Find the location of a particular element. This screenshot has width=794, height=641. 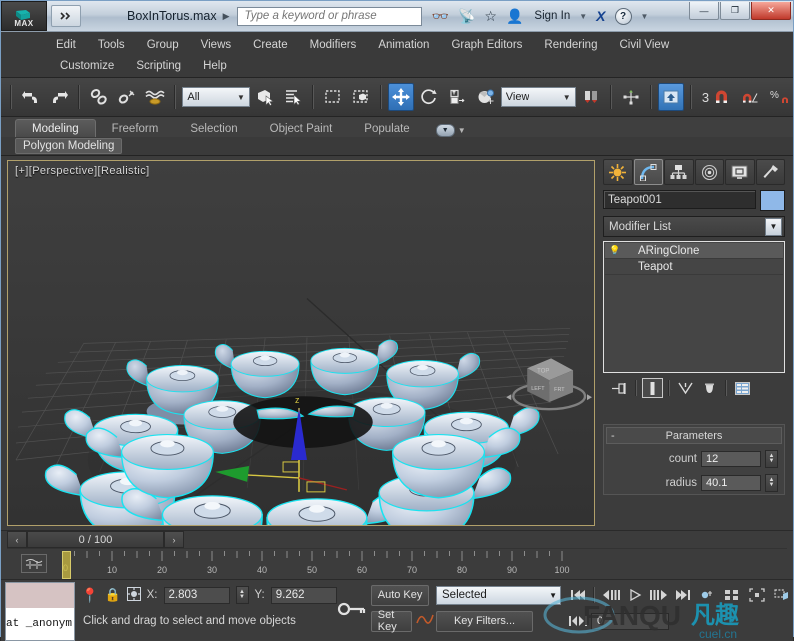

align-icon is located at coordinates (631, 97).